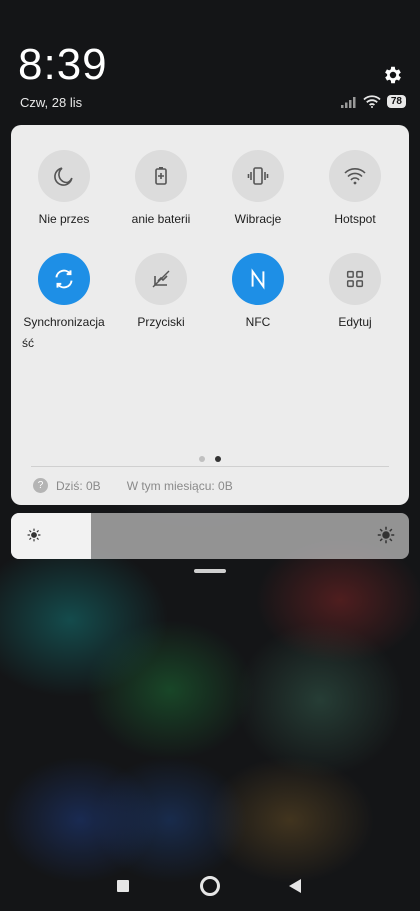  Describe the element at coordinates (51, 536) in the screenshot. I see `brightness-fill` at that location.